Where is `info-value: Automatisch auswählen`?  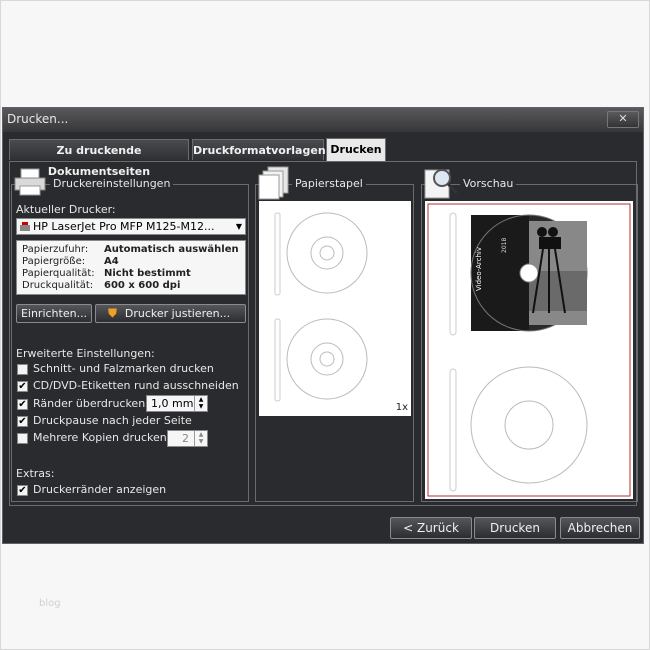
info-value: Automatisch auswählen is located at coordinates (171, 249).